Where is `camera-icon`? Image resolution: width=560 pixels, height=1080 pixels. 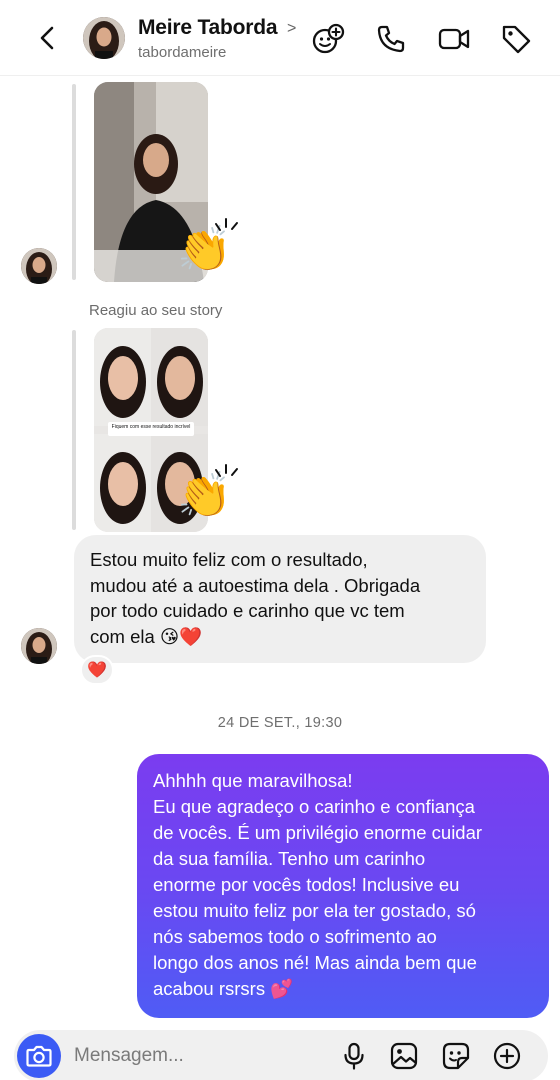
camera-icon is located at coordinates (39, 1056).